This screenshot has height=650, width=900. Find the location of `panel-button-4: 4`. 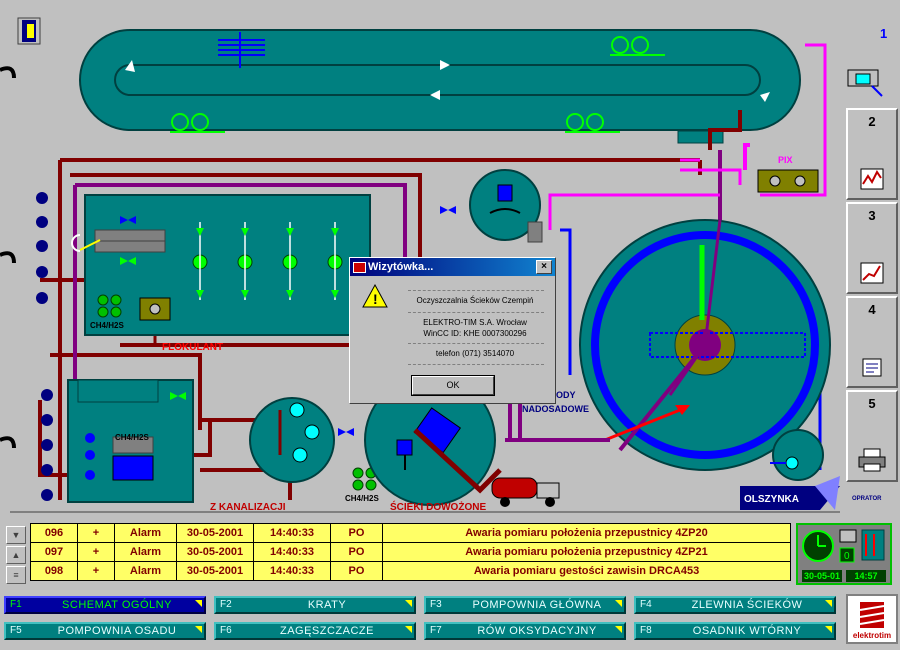

panel-button-4: 4 is located at coordinates (872, 342).